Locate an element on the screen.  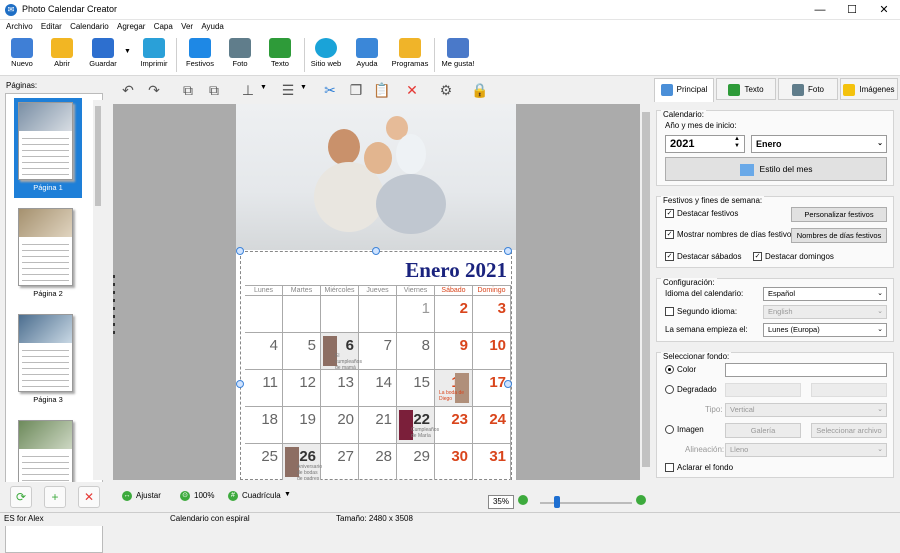
calendar-day-cell: 2 is located at coordinates (454, 314).